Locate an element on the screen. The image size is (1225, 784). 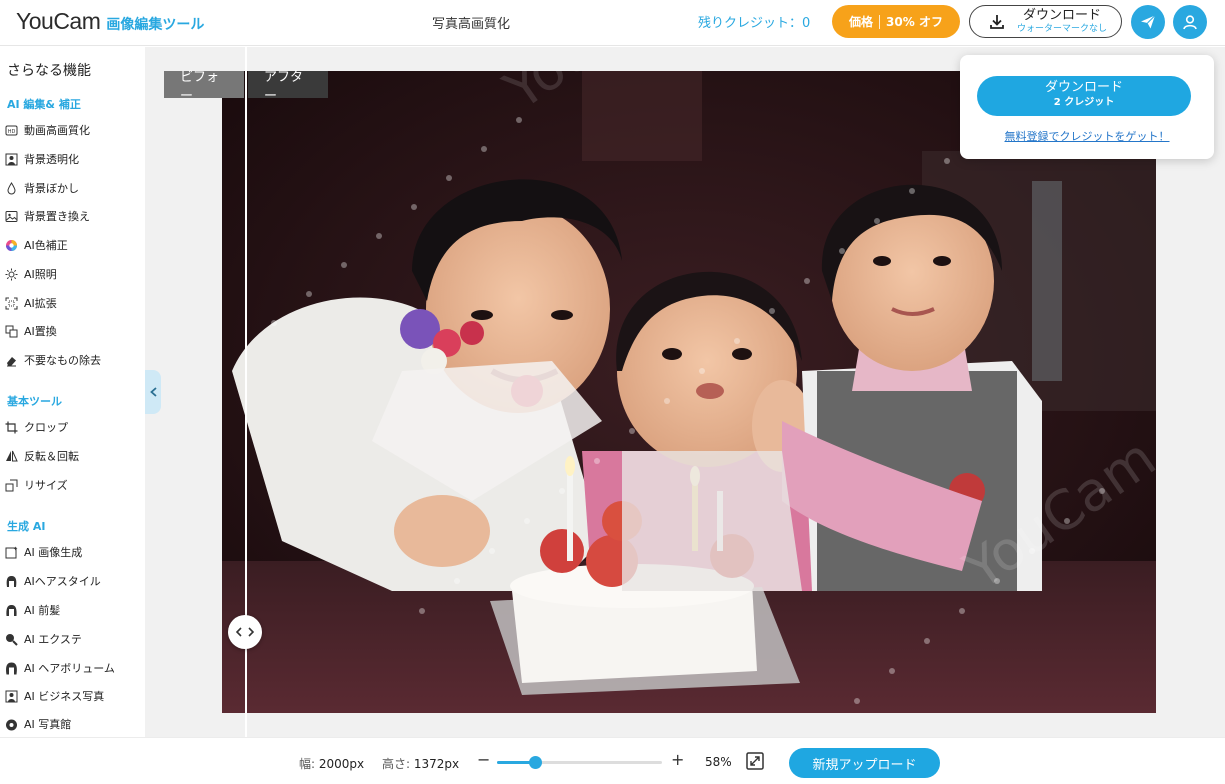
image-height: 高さ: 1372px is located at coordinates (420, 763).